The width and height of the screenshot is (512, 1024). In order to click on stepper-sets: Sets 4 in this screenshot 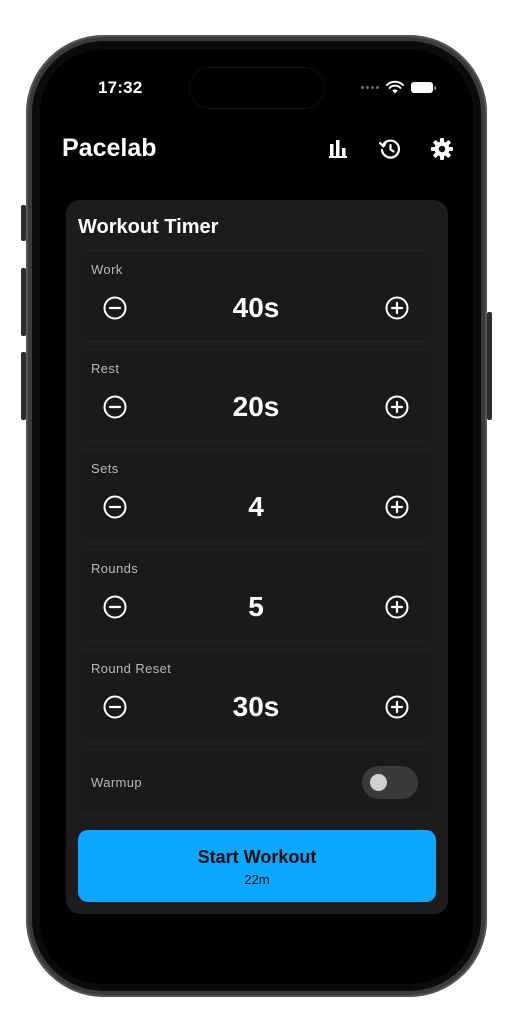, I will do `click(256, 495)`.